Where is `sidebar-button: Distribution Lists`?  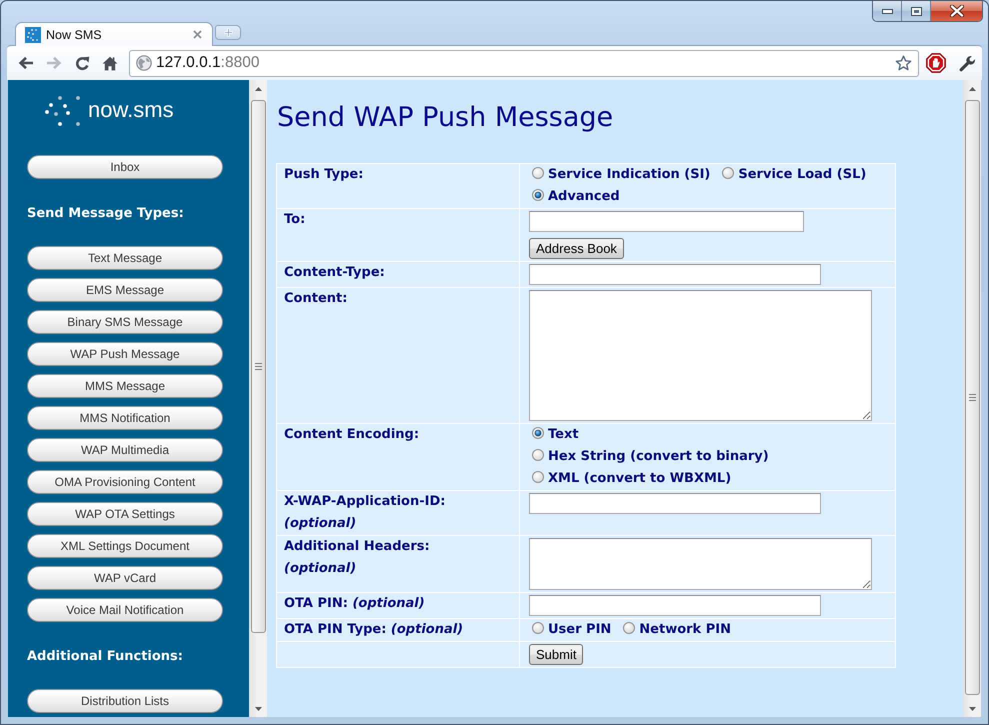
sidebar-button: Distribution Lists is located at coordinates (125, 701).